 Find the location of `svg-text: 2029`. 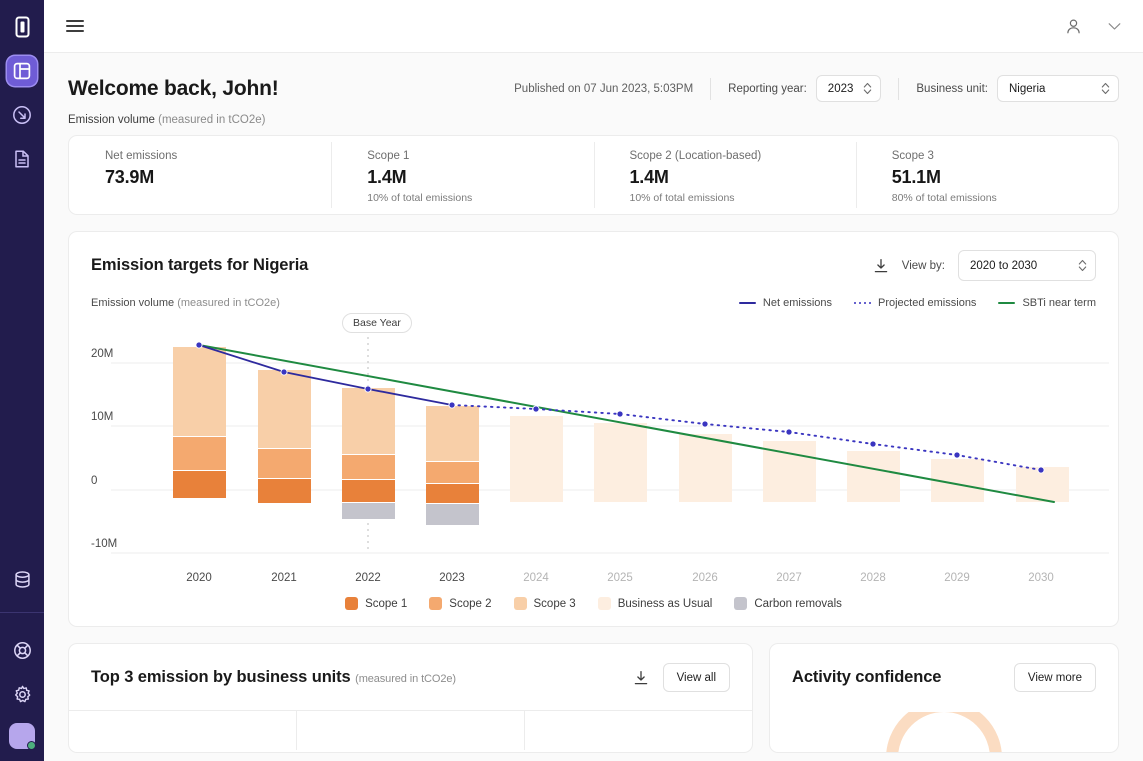

svg-text: 2029 is located at coordinates (957, 577).